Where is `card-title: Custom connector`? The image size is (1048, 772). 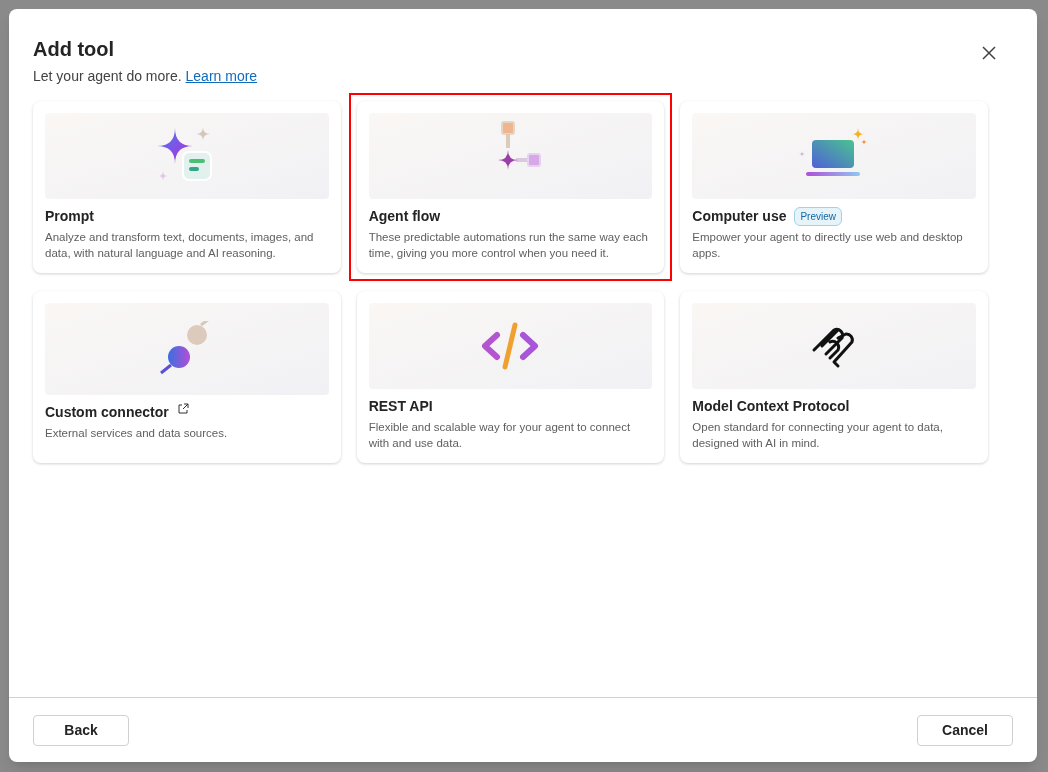 card-title: Custom connector is located at coordinates (107, 412).